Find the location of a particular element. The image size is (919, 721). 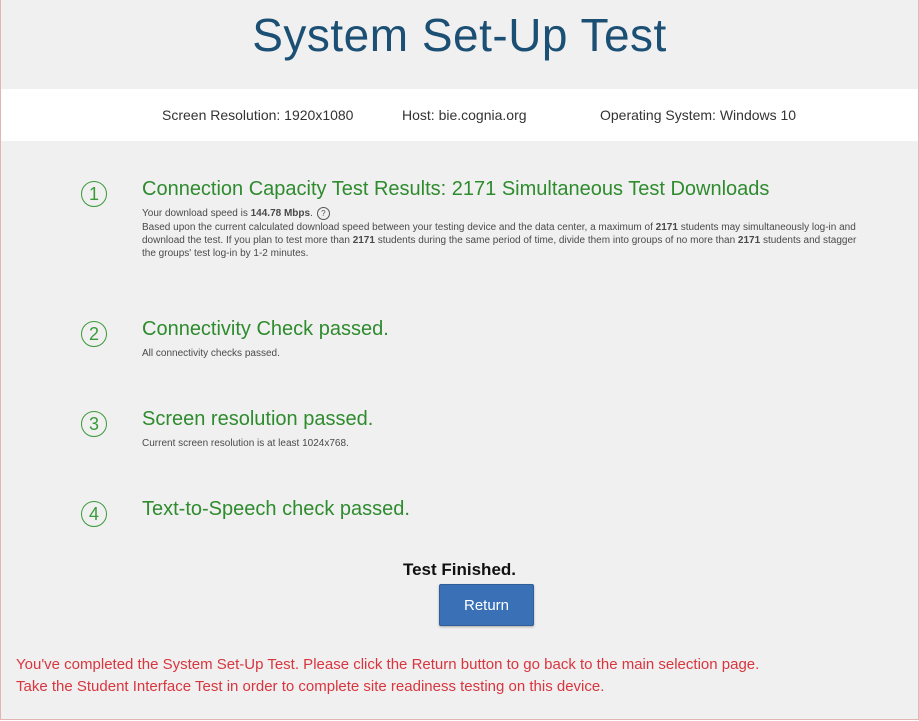

speed-prefix: Your download speed is is located at coordinates (196, 214).